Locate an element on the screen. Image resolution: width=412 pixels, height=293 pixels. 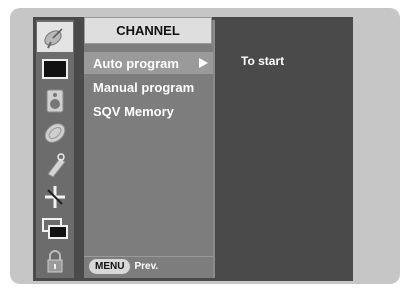
submenu-text: To start is located at coordinates (263, 61).